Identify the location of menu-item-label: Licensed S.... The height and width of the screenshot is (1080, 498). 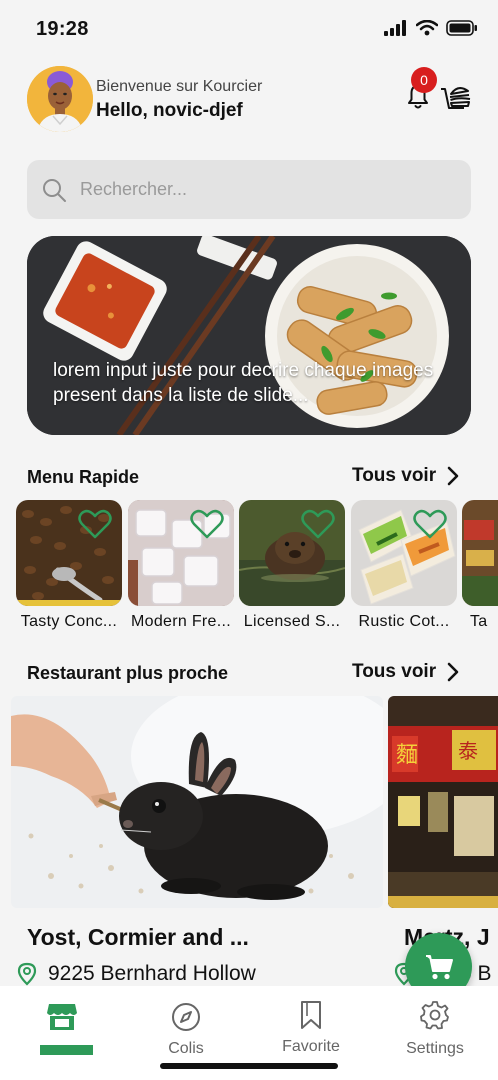
(292, 621).